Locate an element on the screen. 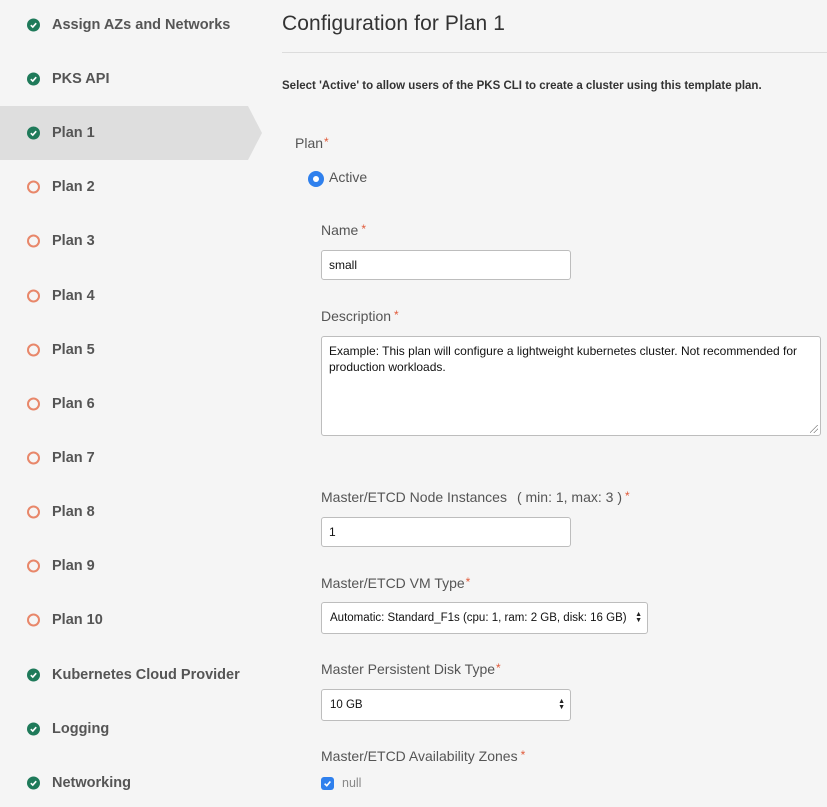 Image resolution: width=827 pixels, height=807 pixels. active-radio is located at coordinates (316, 179).